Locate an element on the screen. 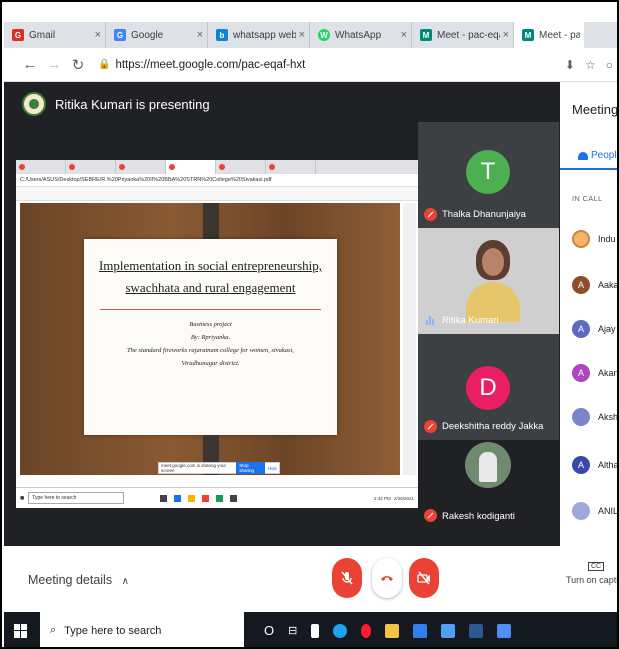  profile-icon: ○ is located at coordinates (609, 65).